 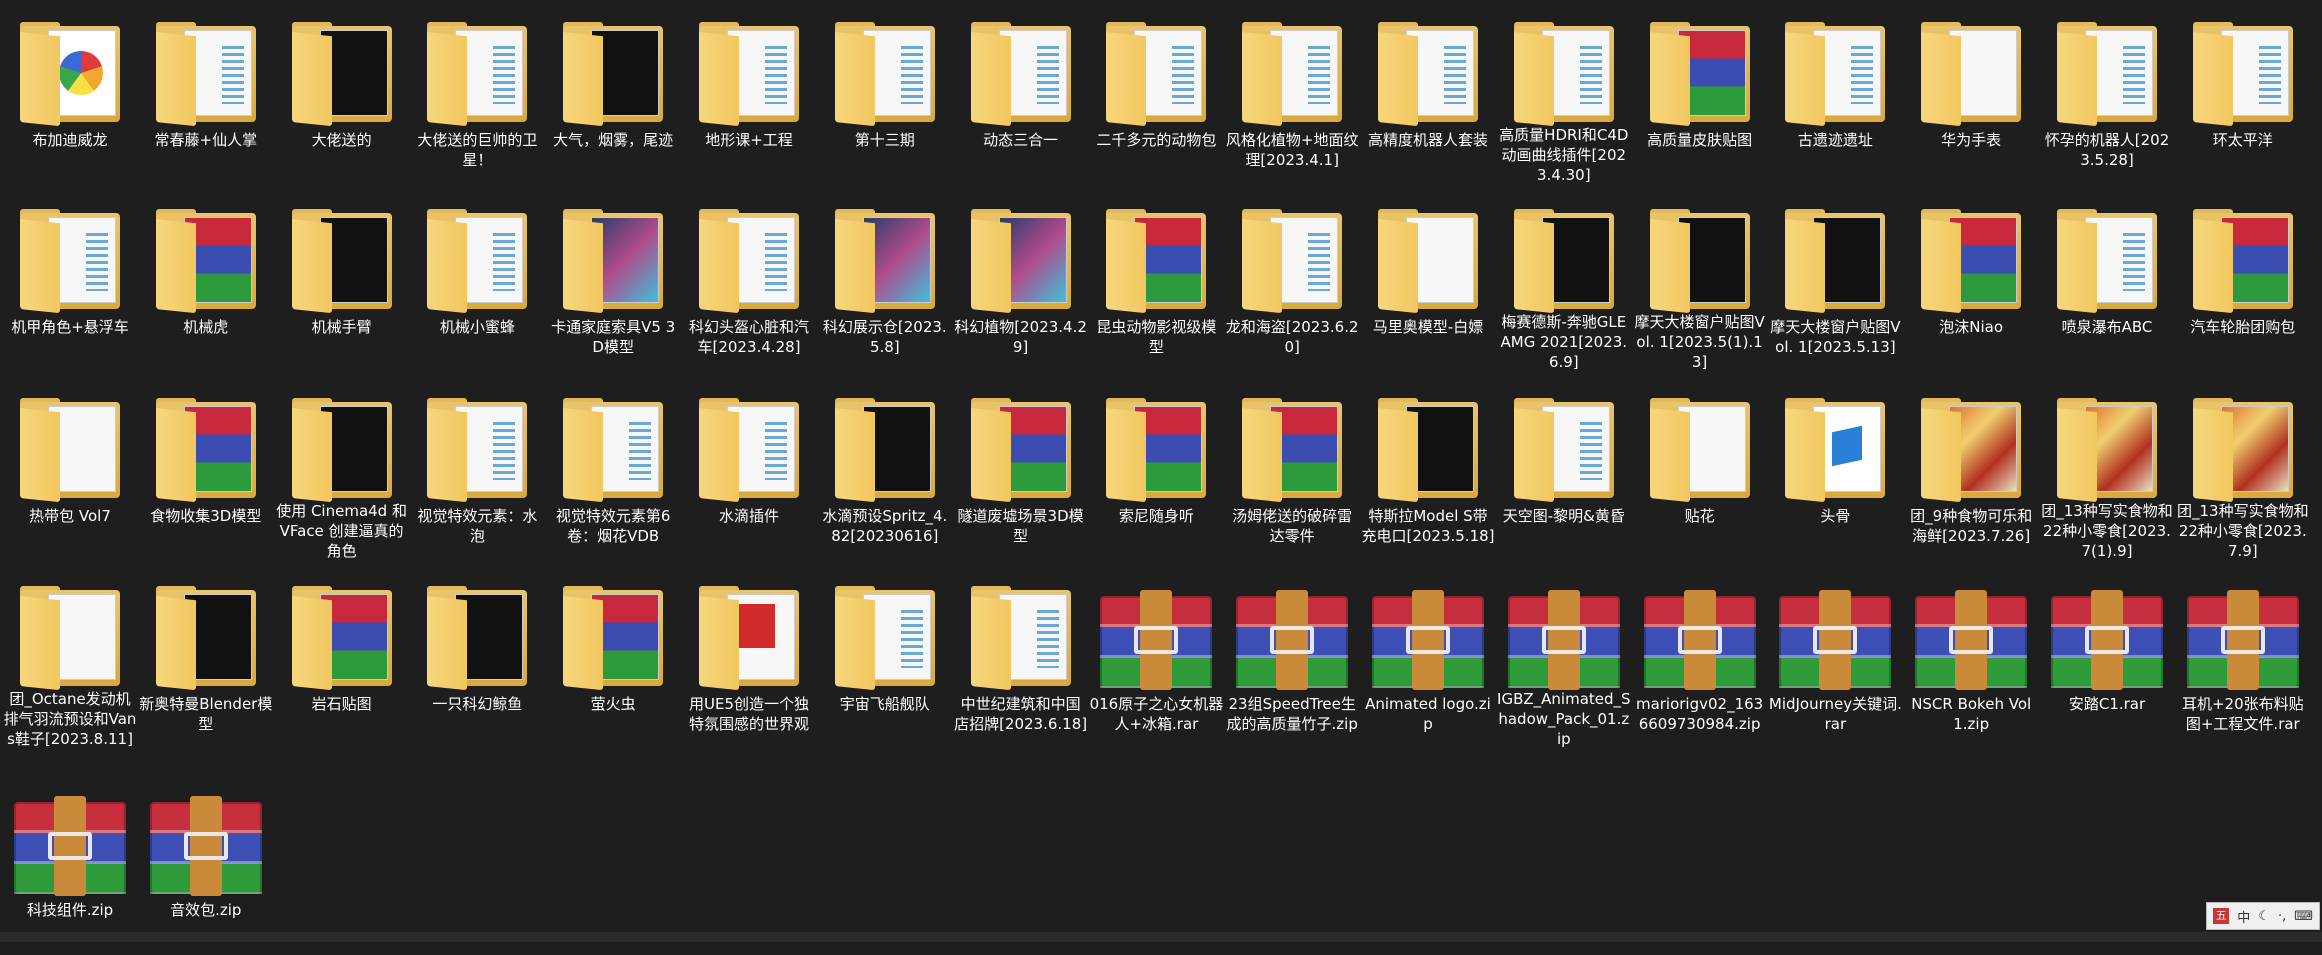 What do you see at coordinates (1292, 468) in the screenshot?
I see `folder-item: 汤姆佬送的破碎雷达零件` at bounding box center [1292, 468].